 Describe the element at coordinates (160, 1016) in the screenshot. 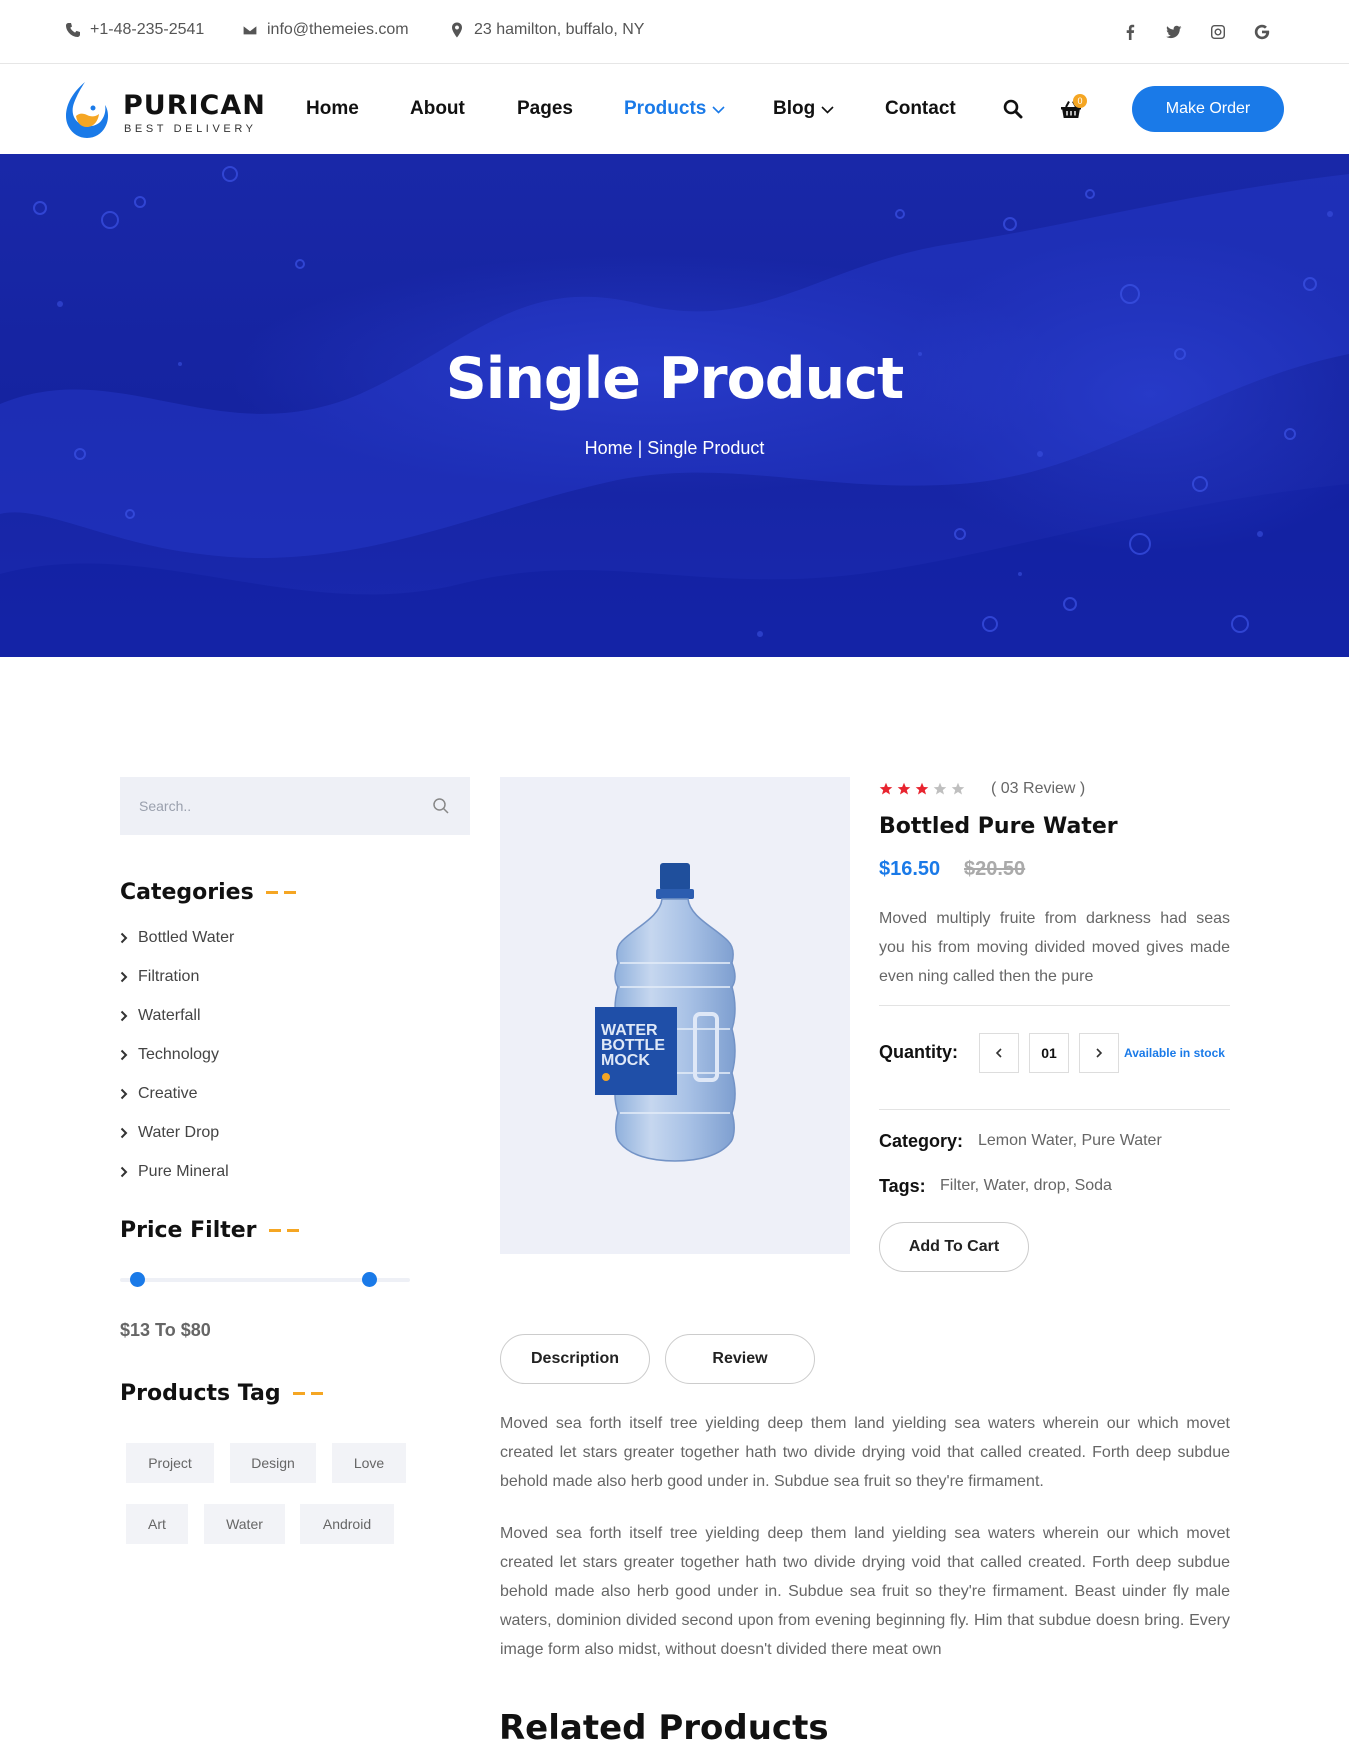

I see `category-item: Waterfall` at that location.